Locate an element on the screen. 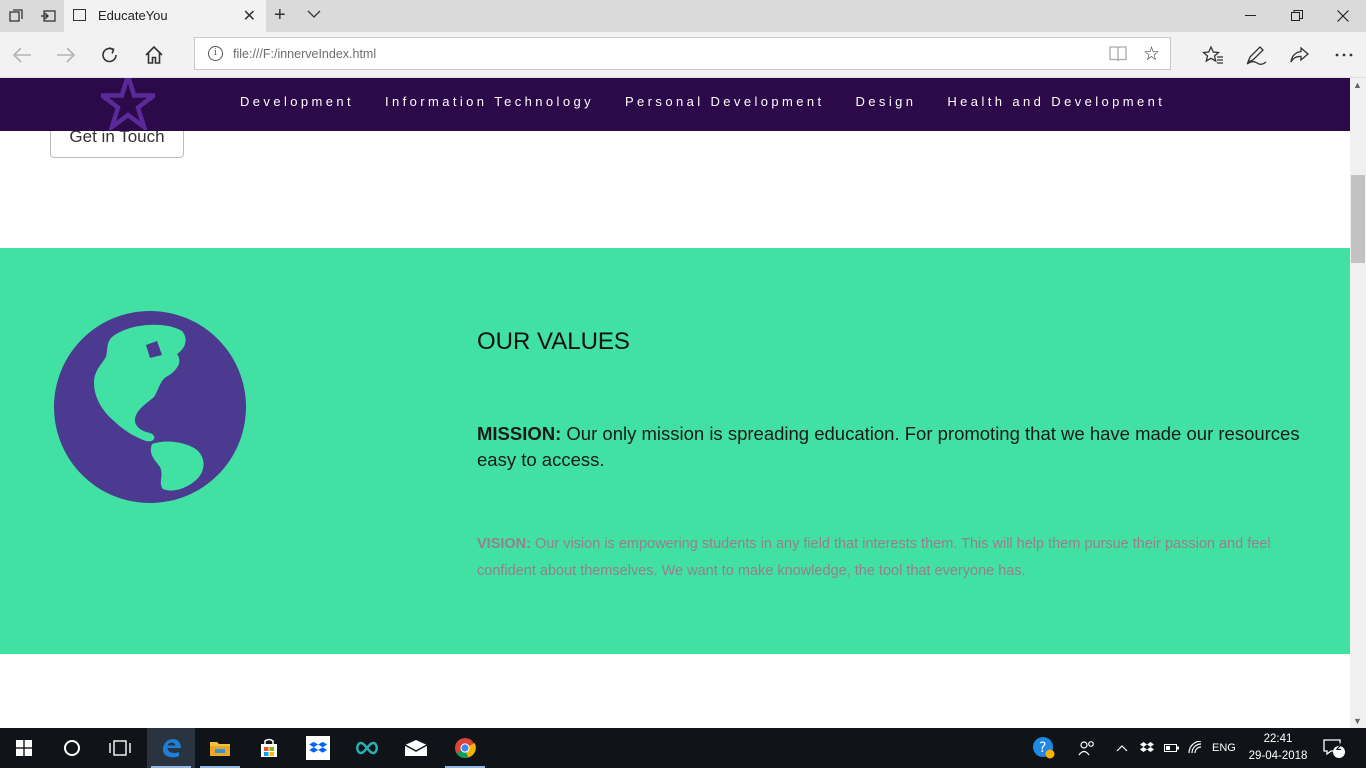 The width and height of the screenshot is (1366, 768). globe-icon is located at coordinates (150, 409).